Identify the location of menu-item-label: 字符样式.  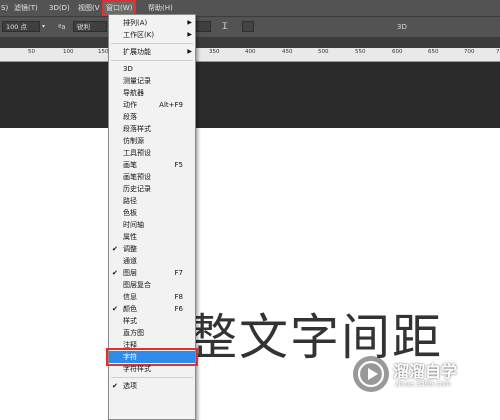
(137, 369).